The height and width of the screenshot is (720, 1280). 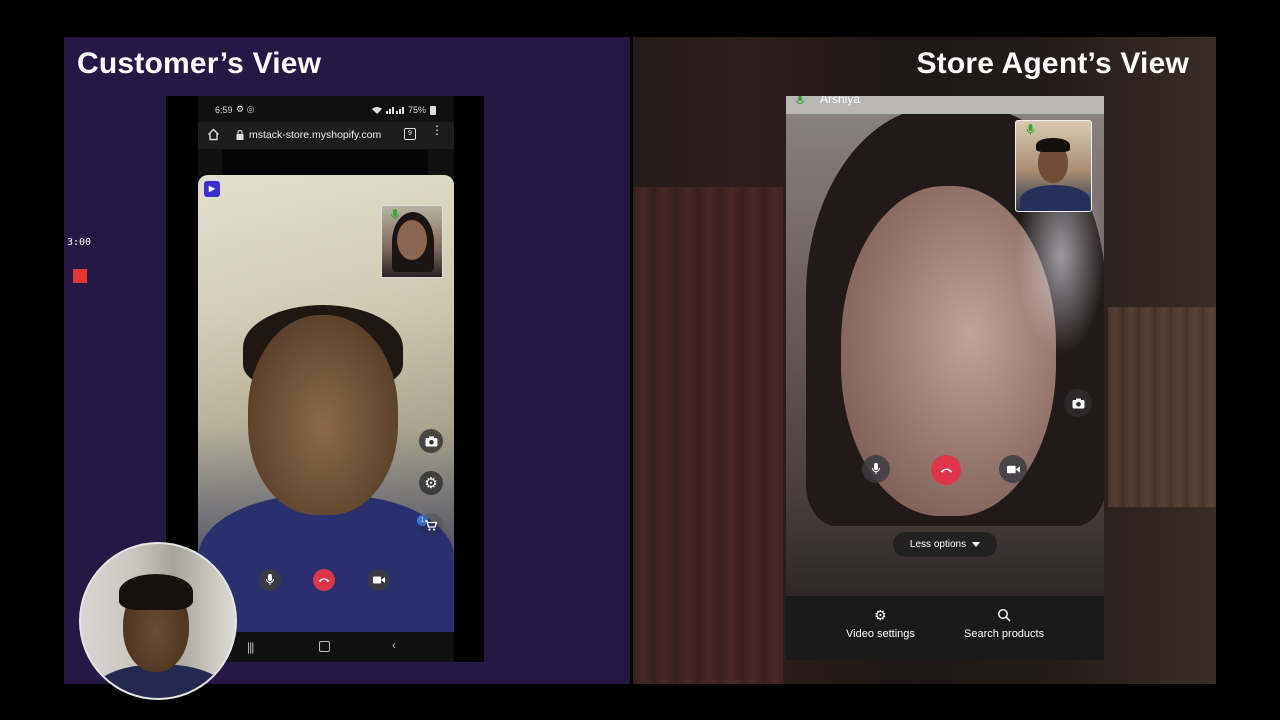 What do you see at coordinates (976, 544) in the screenshot?
I see `caret-down-icon` at bounding box center [976, 544].